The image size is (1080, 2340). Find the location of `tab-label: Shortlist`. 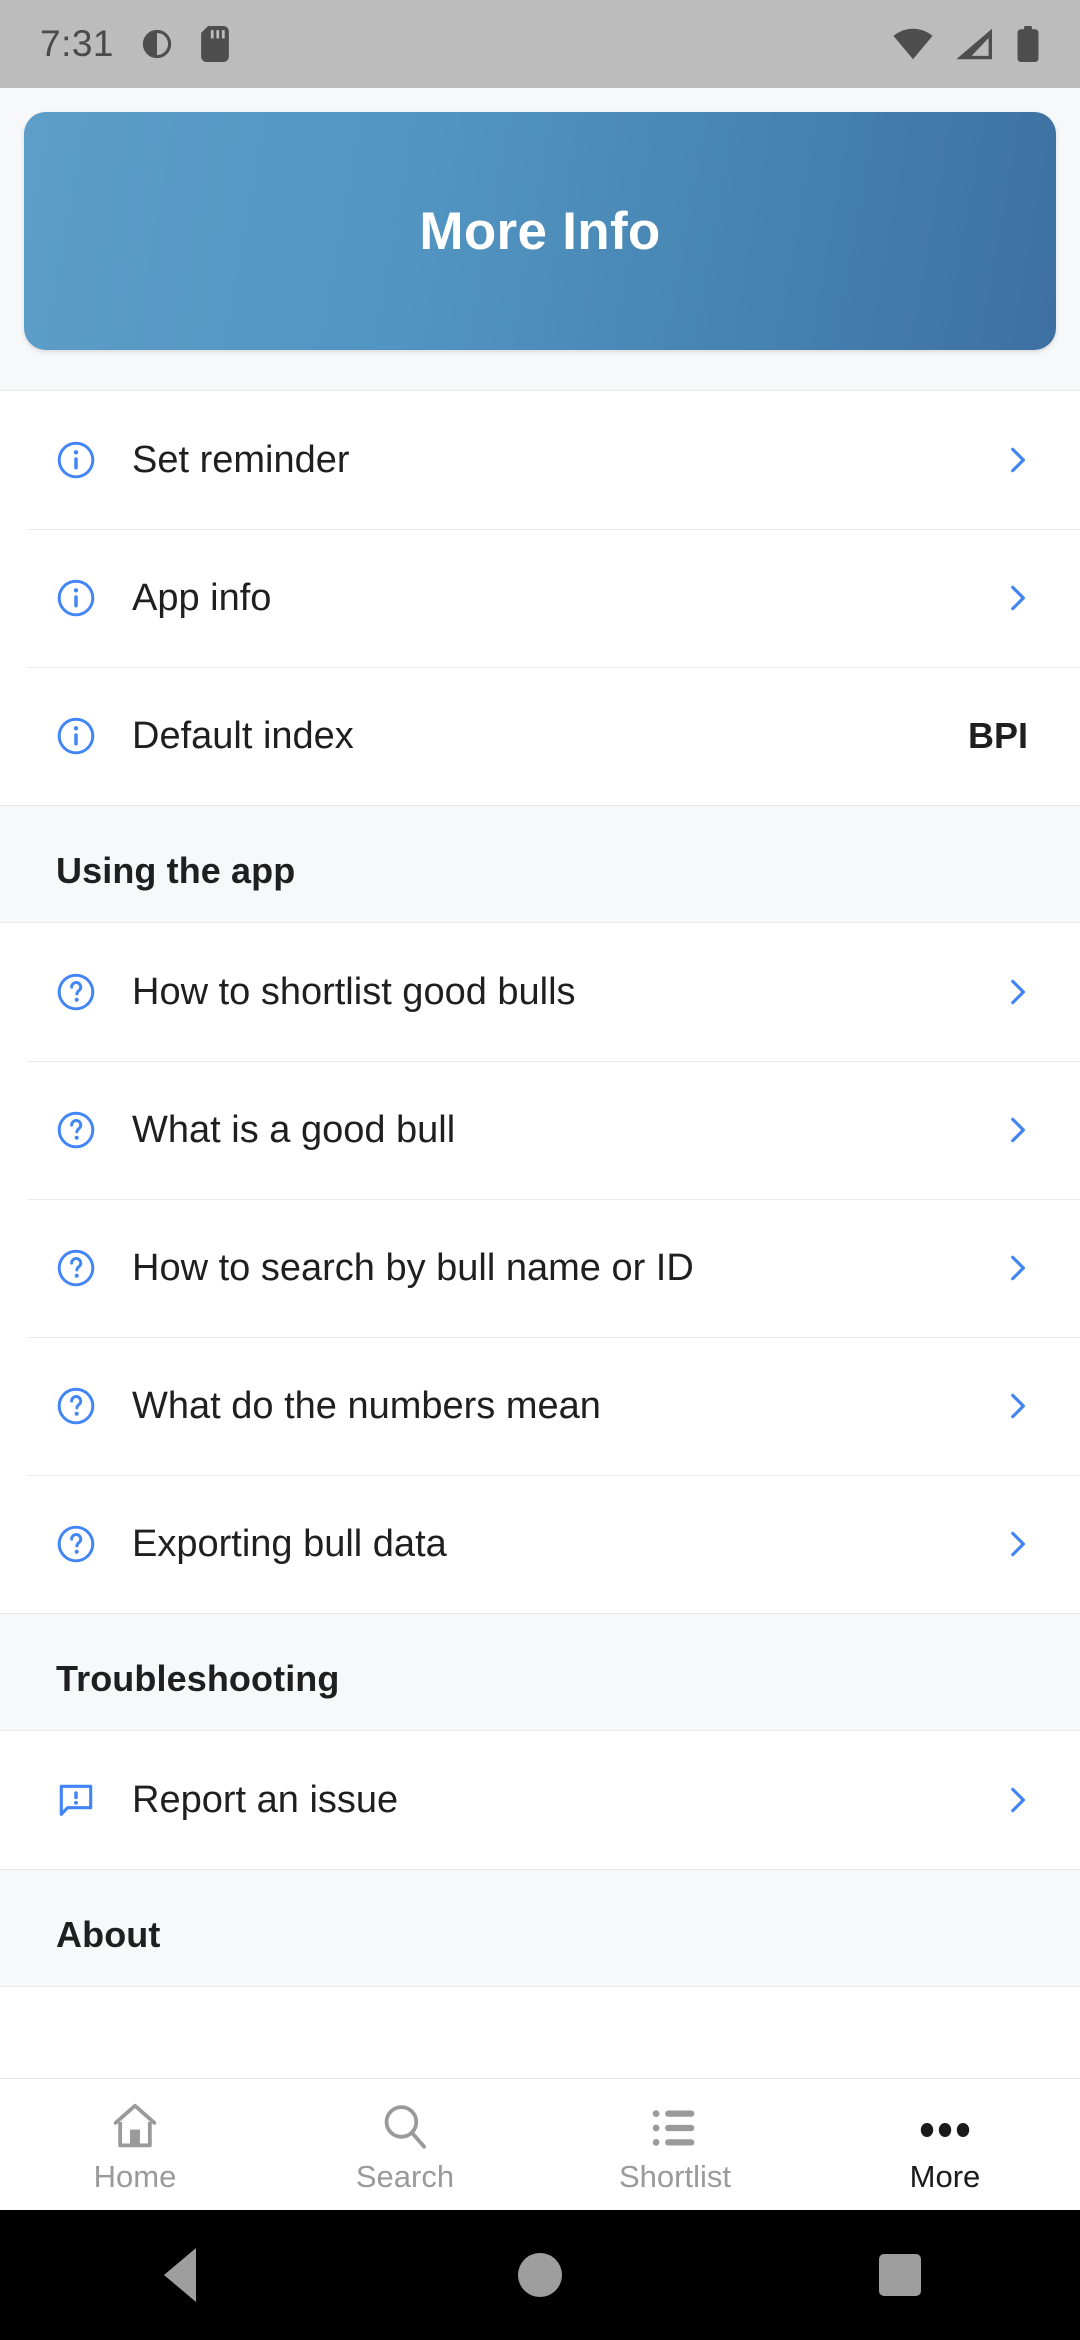

tab-label: Shortlist is located at coordinates (675, 2176).